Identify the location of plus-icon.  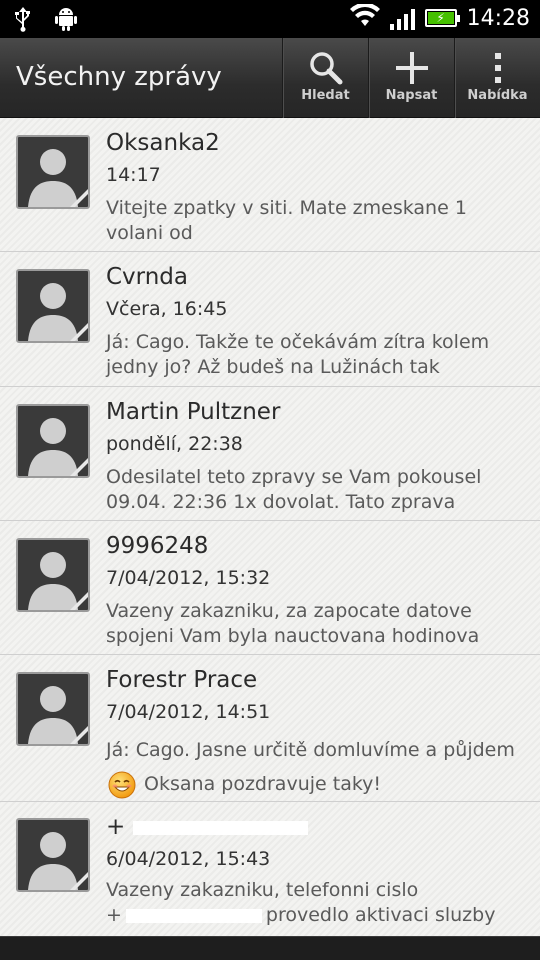
(412, 68).